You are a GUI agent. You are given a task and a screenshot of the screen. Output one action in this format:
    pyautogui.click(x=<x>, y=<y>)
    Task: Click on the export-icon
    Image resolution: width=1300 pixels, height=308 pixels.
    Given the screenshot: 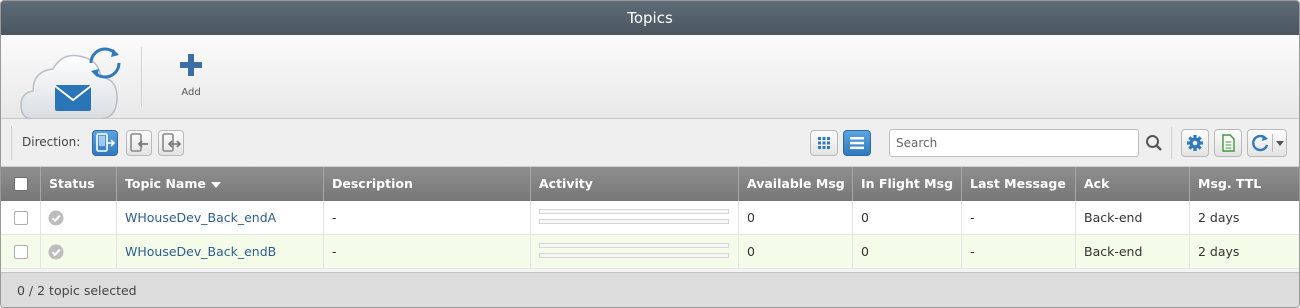 What is the action you would take?
    pyautogui.click(x=1228, y=143)
    